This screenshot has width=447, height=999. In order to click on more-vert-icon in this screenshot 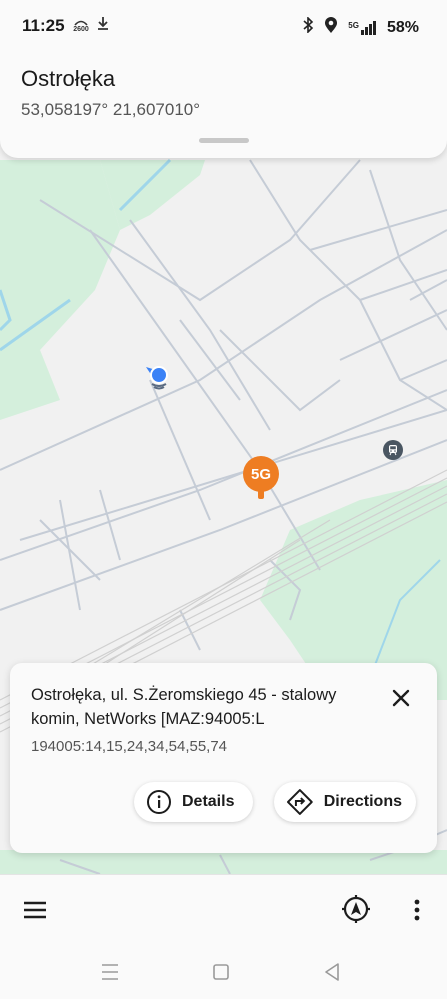, I will do `click(417, 910)`.